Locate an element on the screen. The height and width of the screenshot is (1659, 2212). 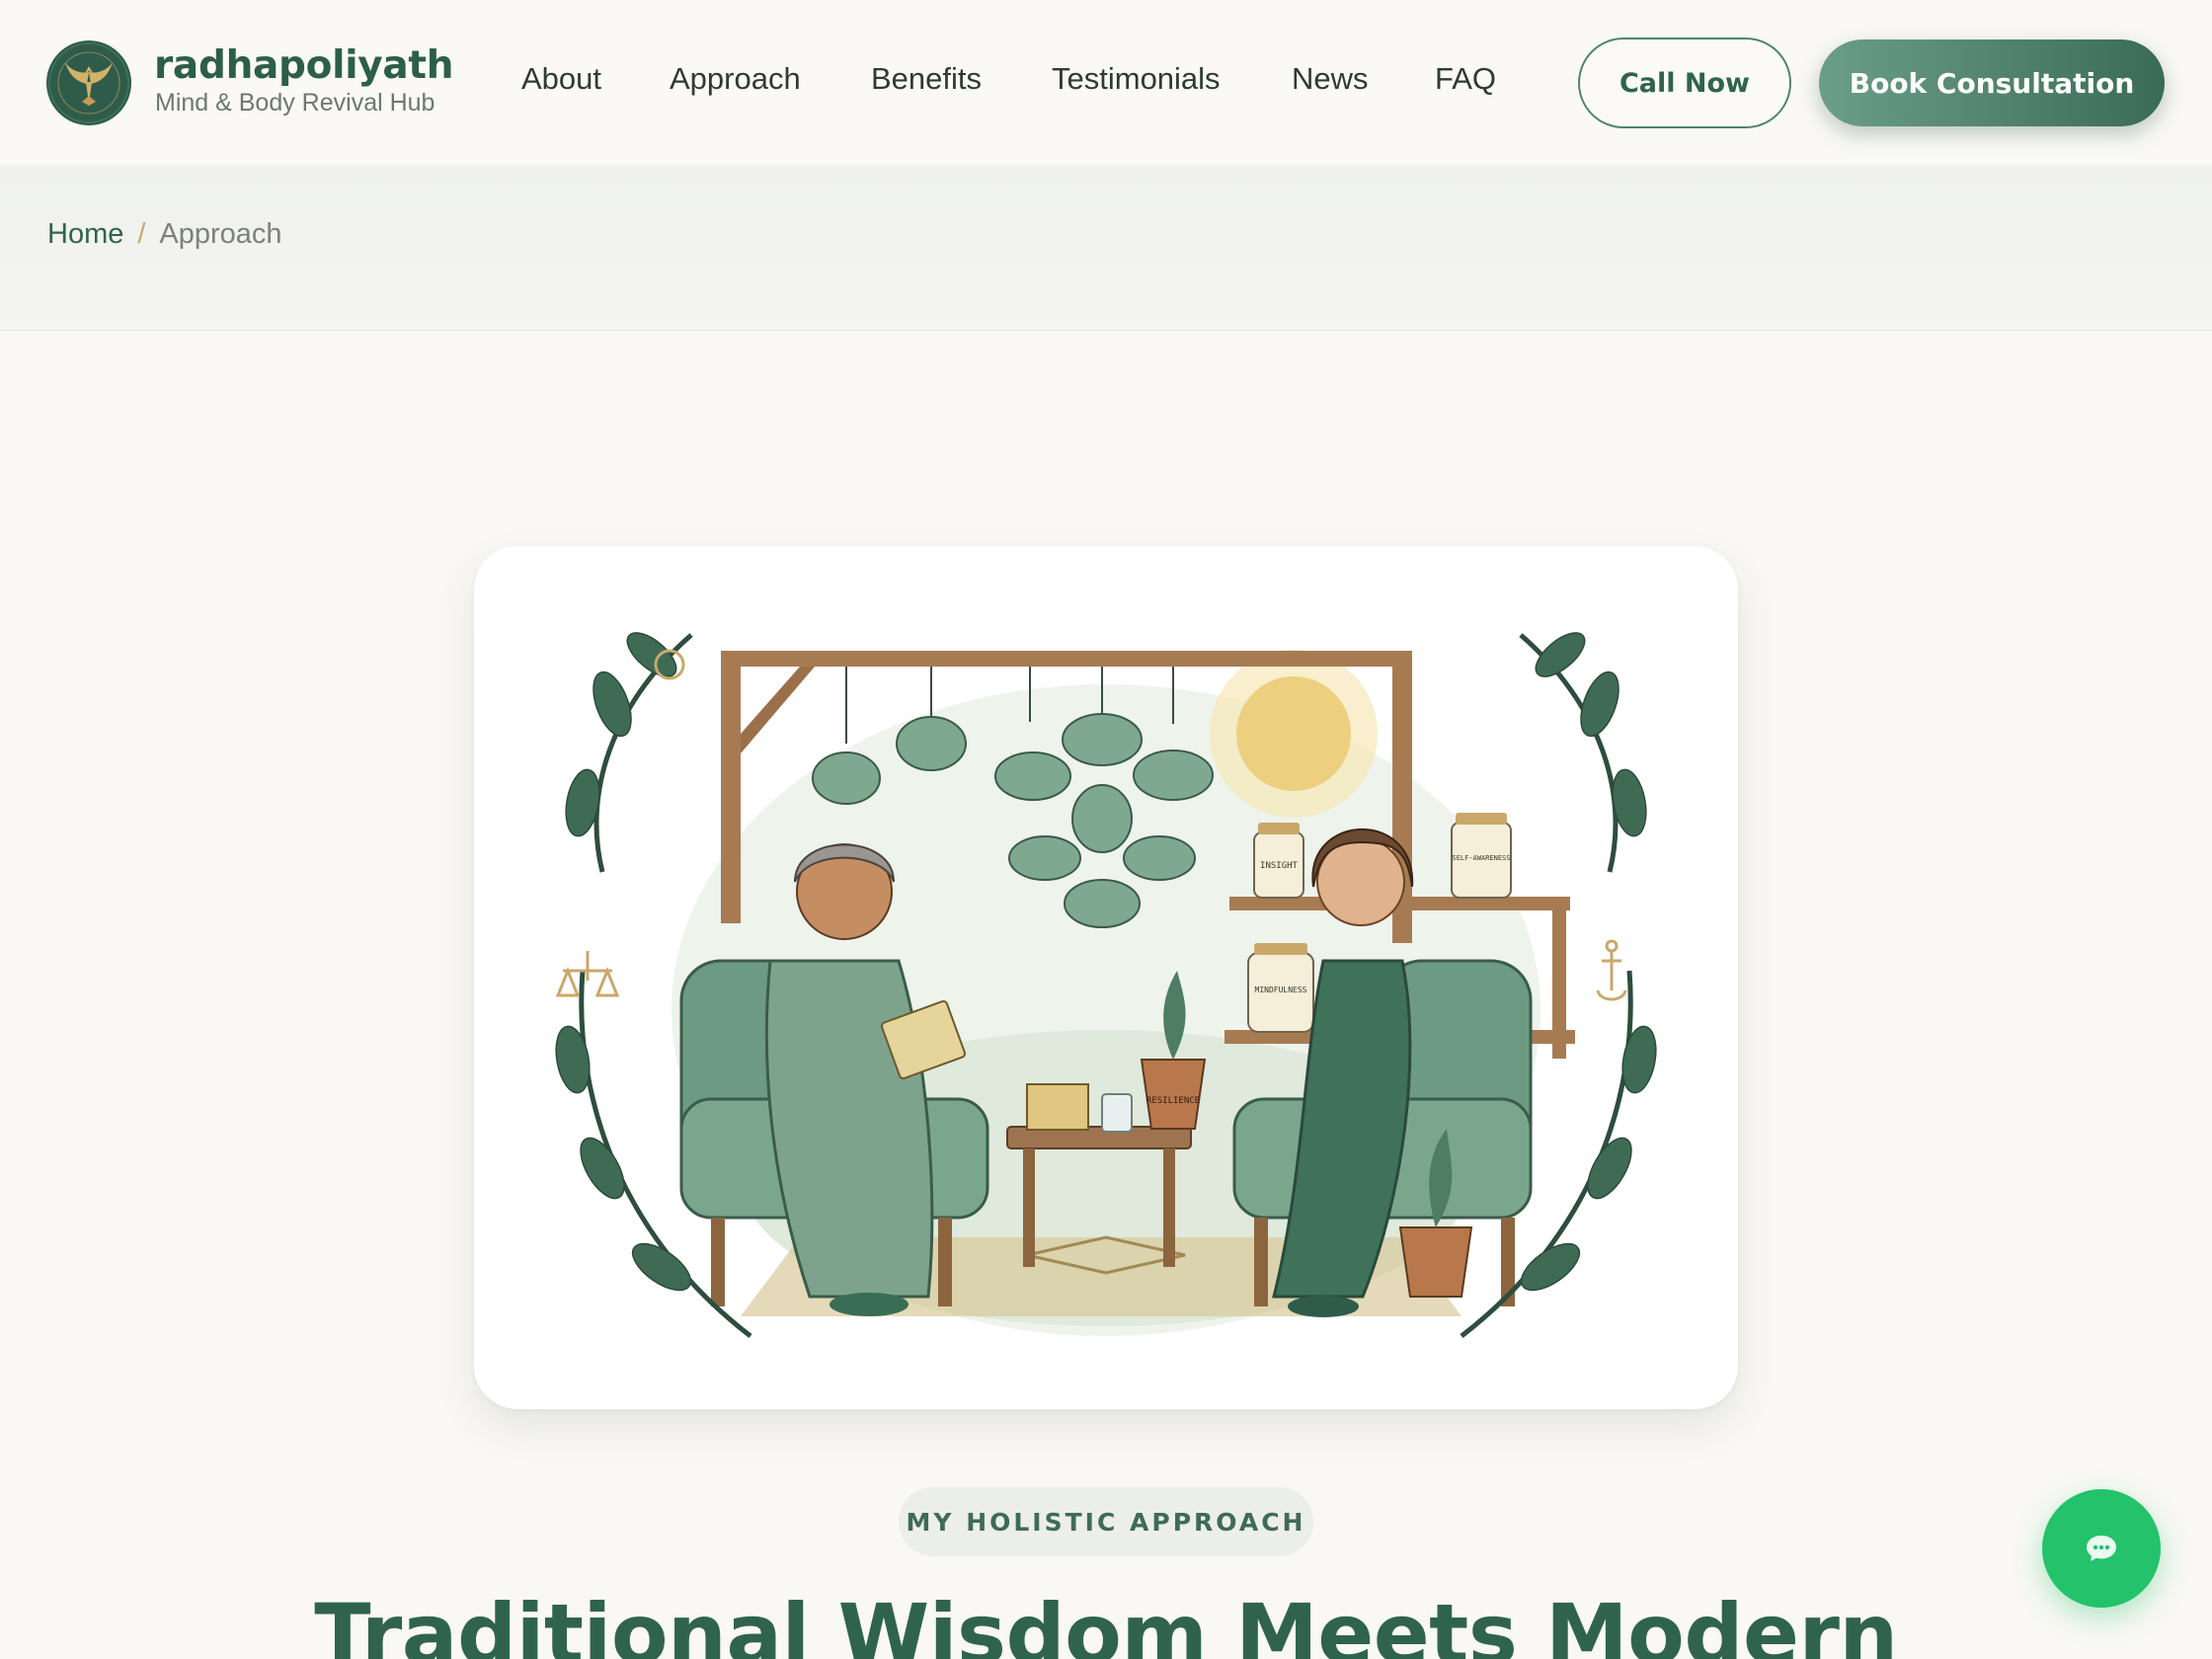
jar-self-awareness: SELF-AWARENESS is located at coordinates (1481, 856).